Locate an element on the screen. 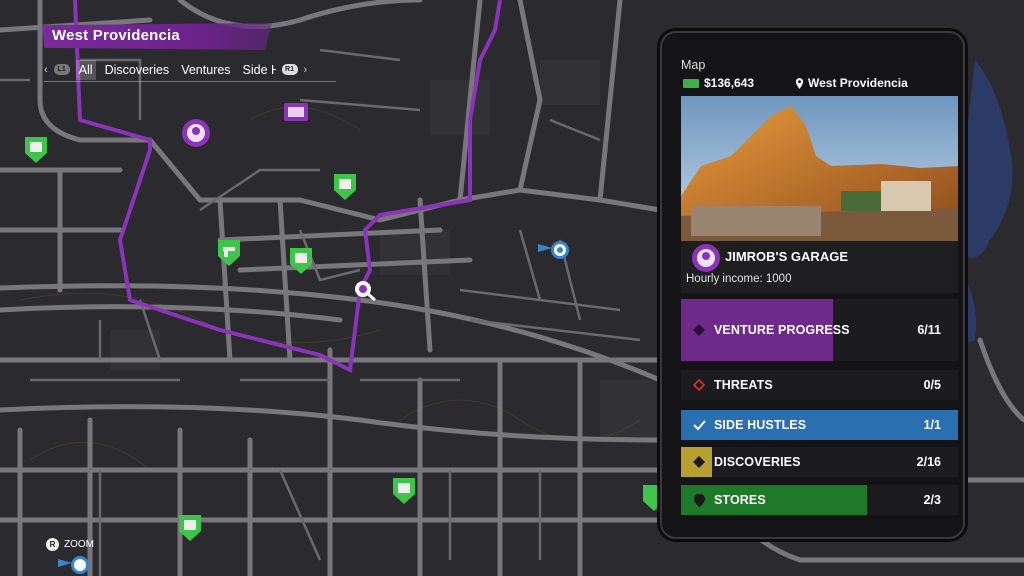  l1-button-icon: L1 is located at coordinates (61, 69).